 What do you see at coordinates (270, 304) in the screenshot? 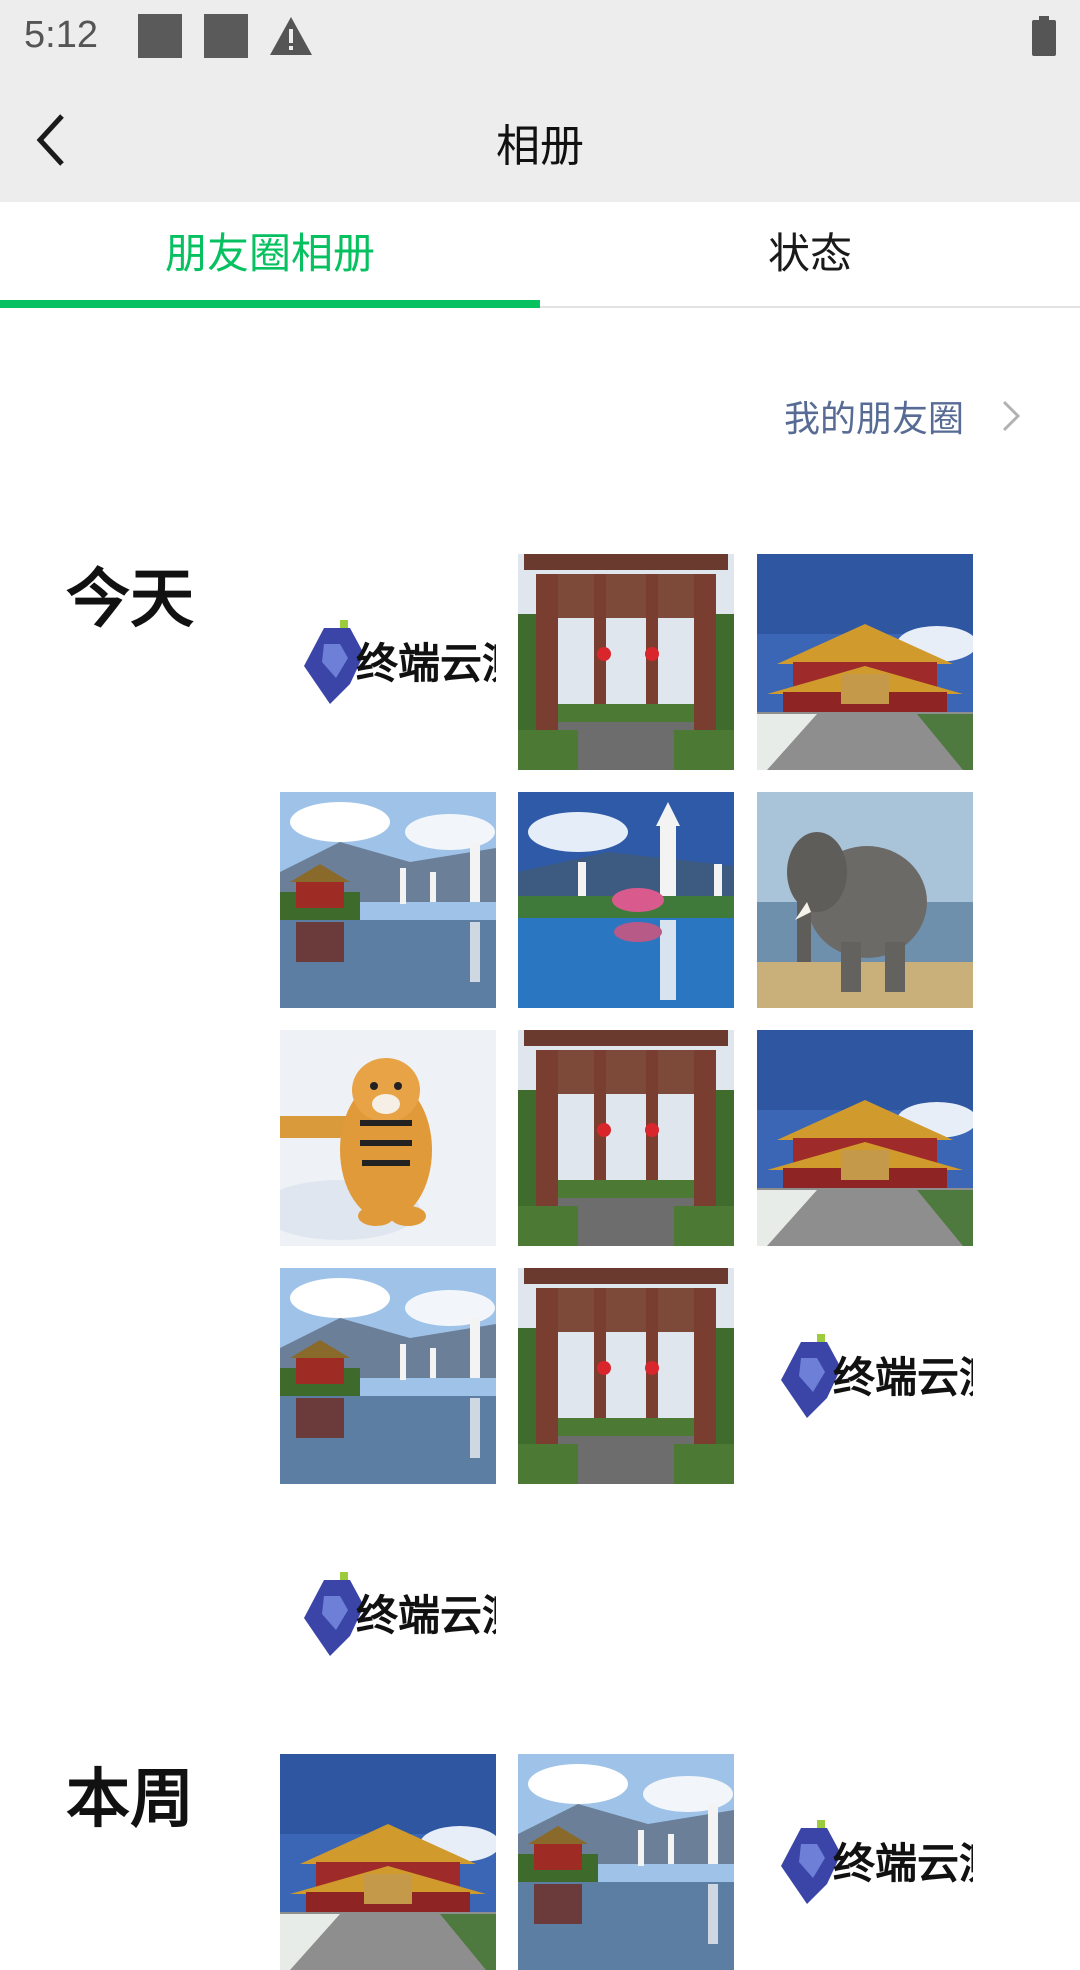
I see `tab-indicator` at bounding box center [270, 304].